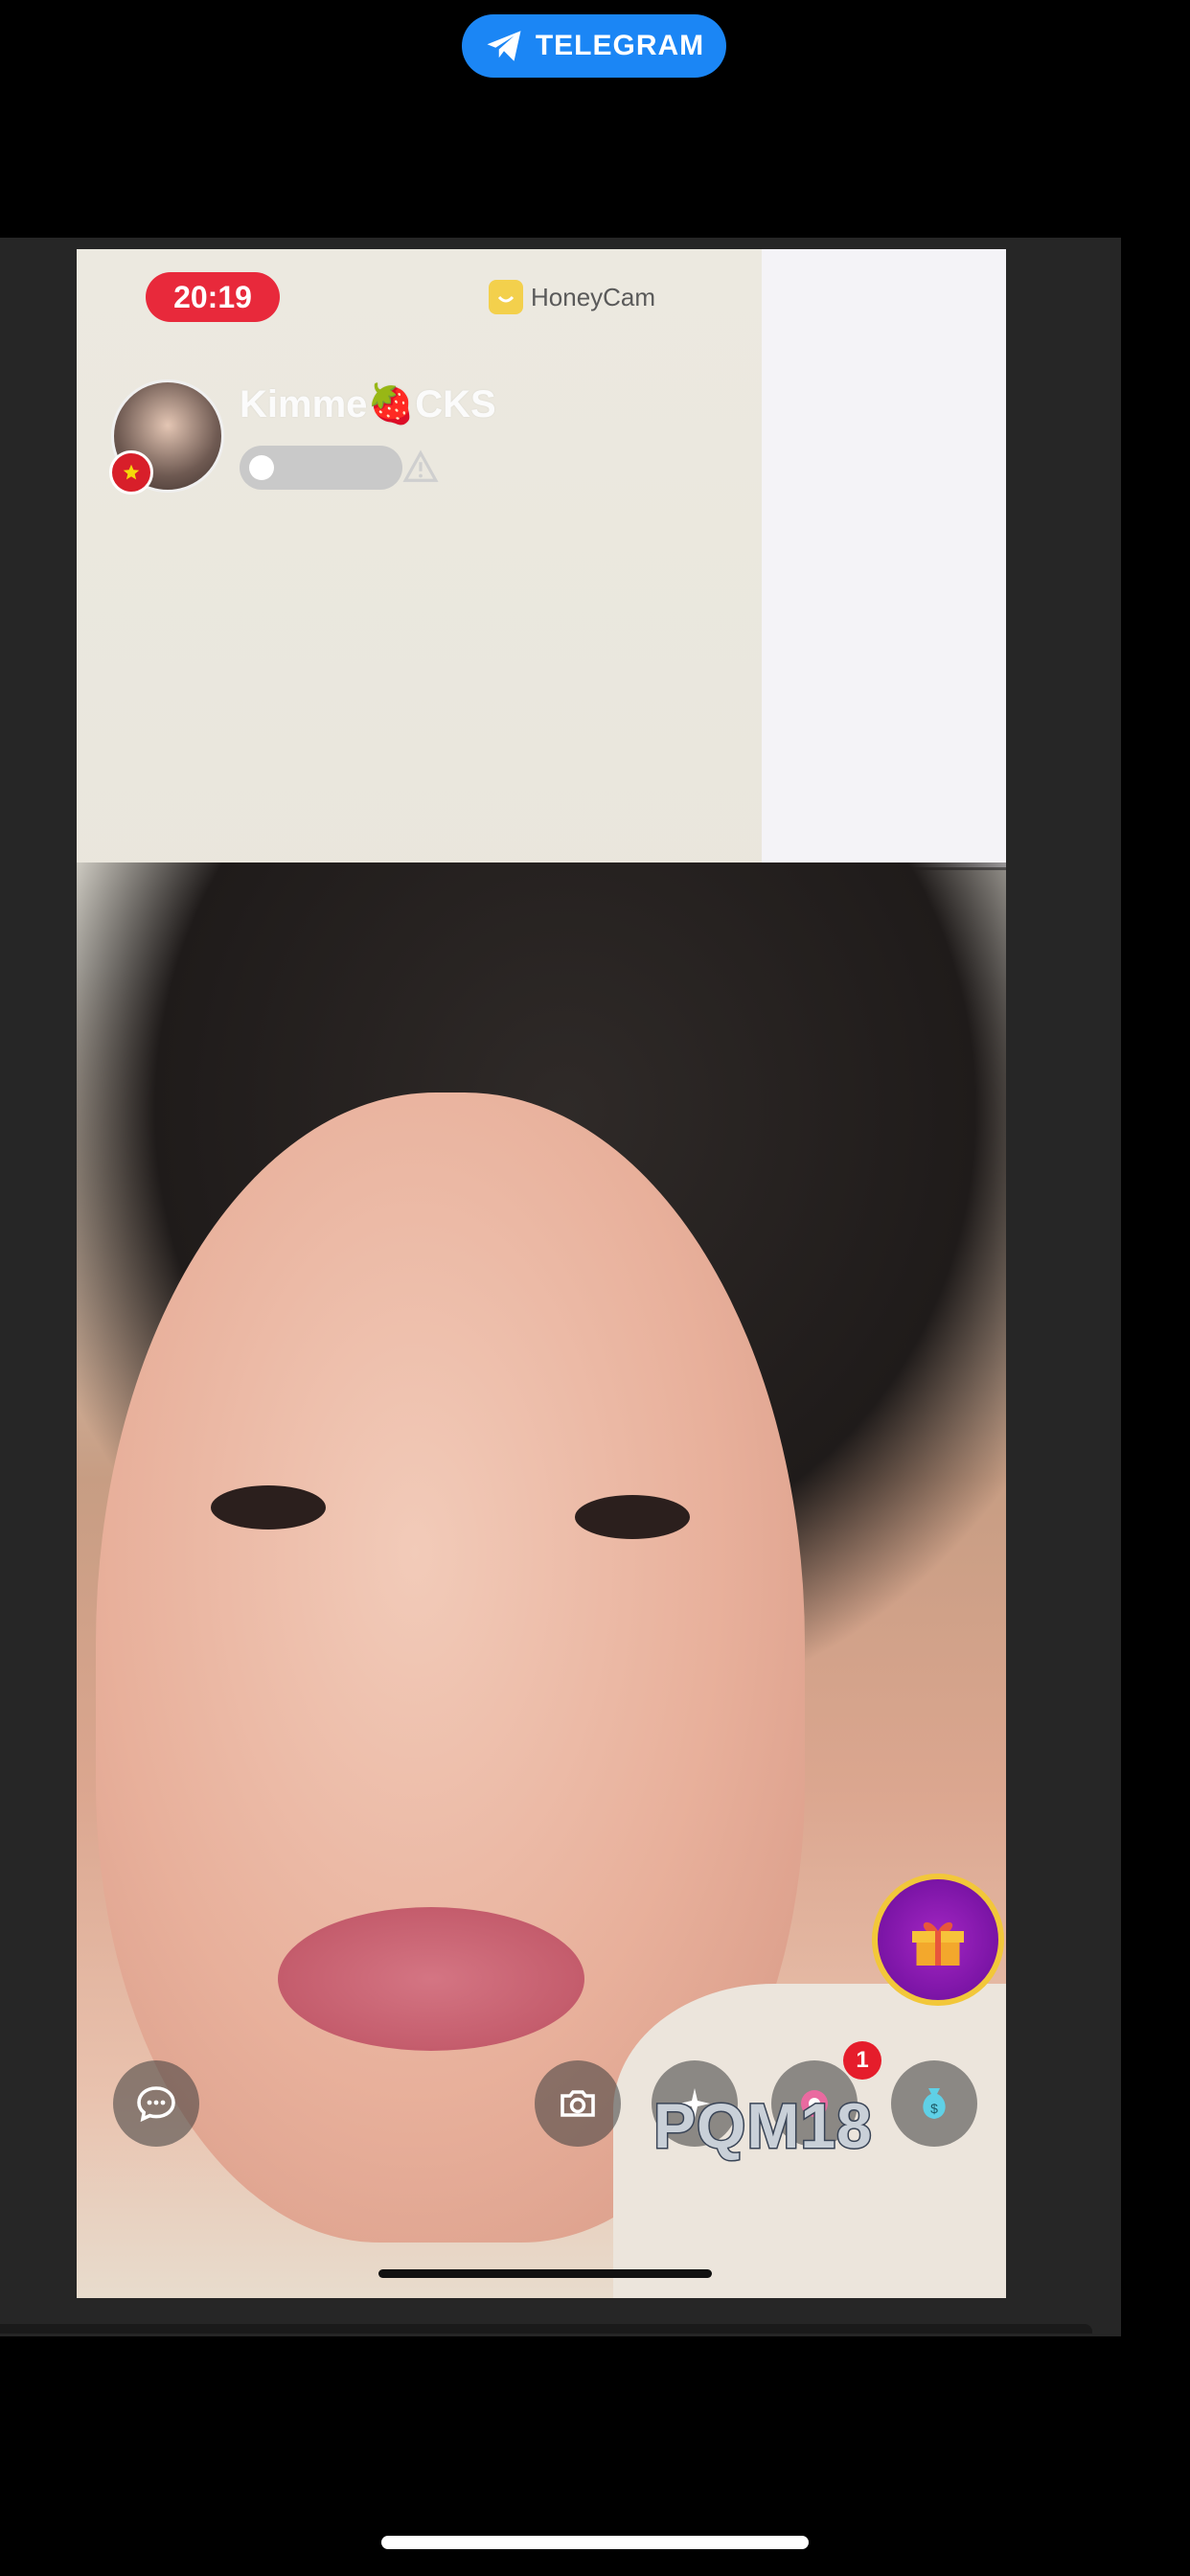 The height and width of the screenshot is (2576, 1190). What do you see at coordinates (546, 2329) in the screenshot?
I see `frame-bottom-edge` at bounding box center [546, 2329].